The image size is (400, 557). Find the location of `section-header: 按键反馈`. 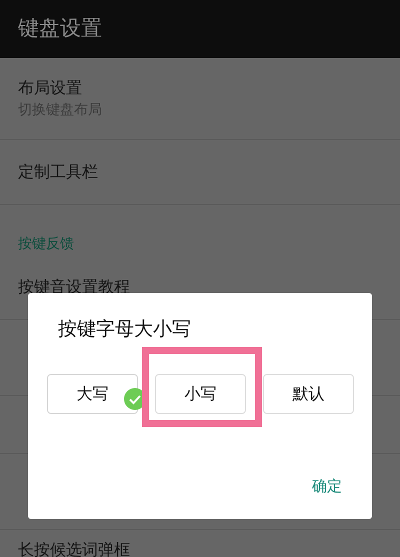

section-header: 按键反馈 is located at coordinates (46, 244).